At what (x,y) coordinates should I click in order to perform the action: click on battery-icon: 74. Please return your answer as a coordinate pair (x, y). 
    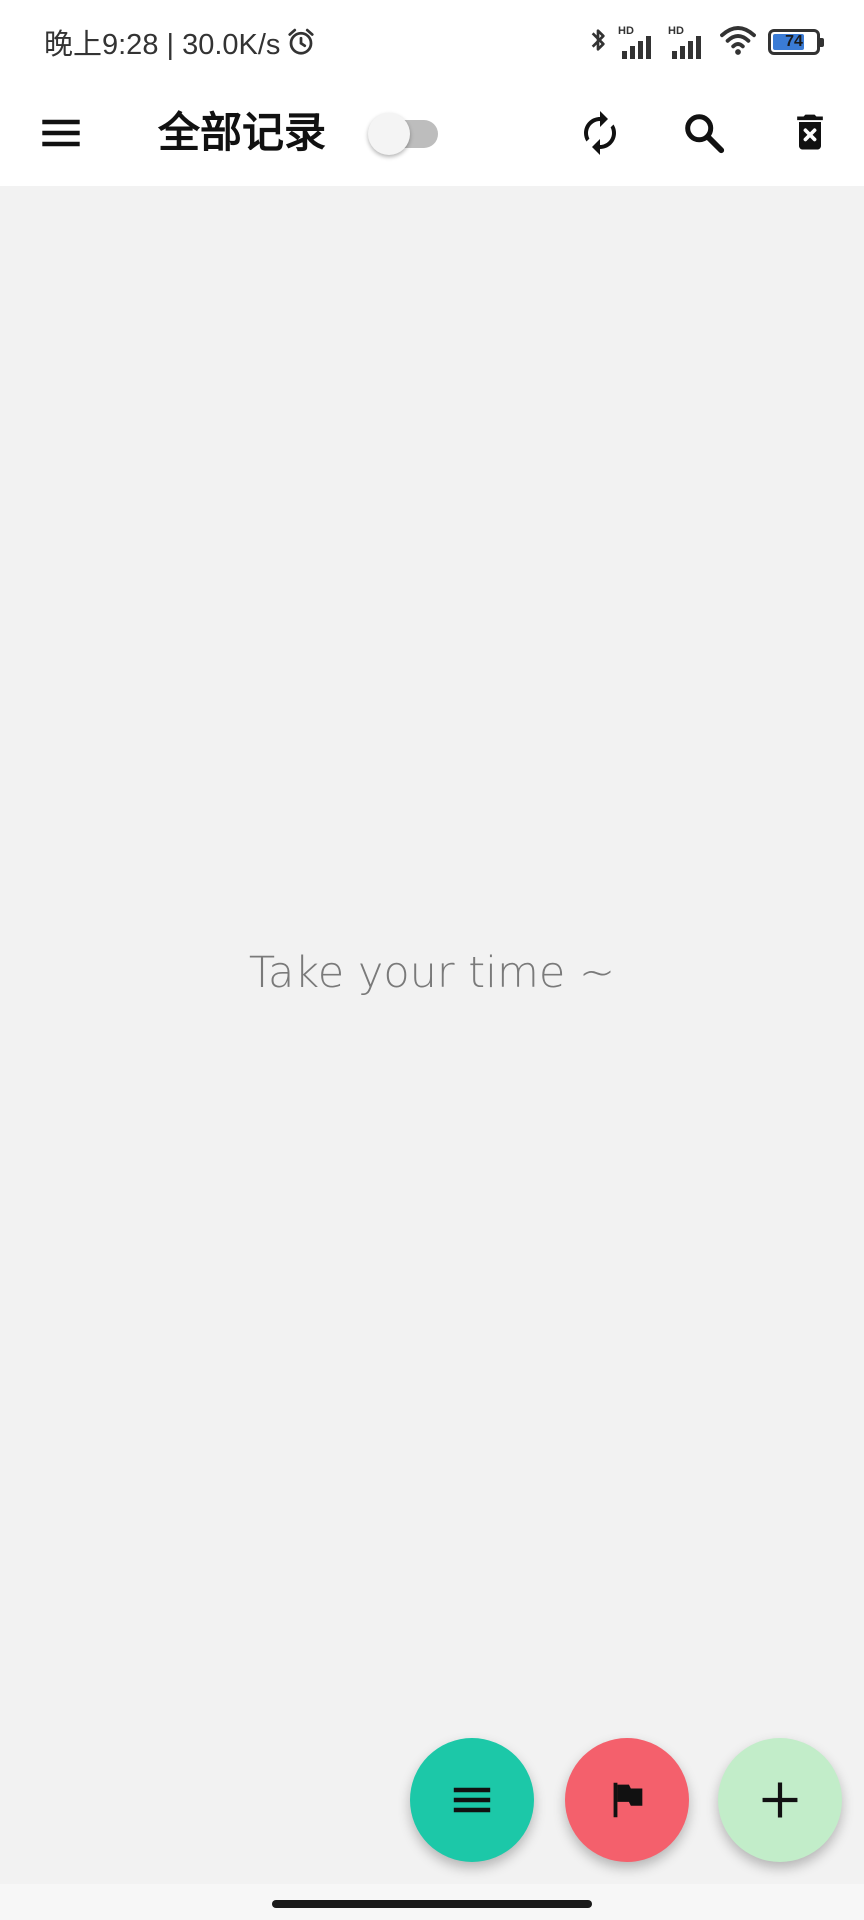
    Looking at the image, I should click on (796, 42).